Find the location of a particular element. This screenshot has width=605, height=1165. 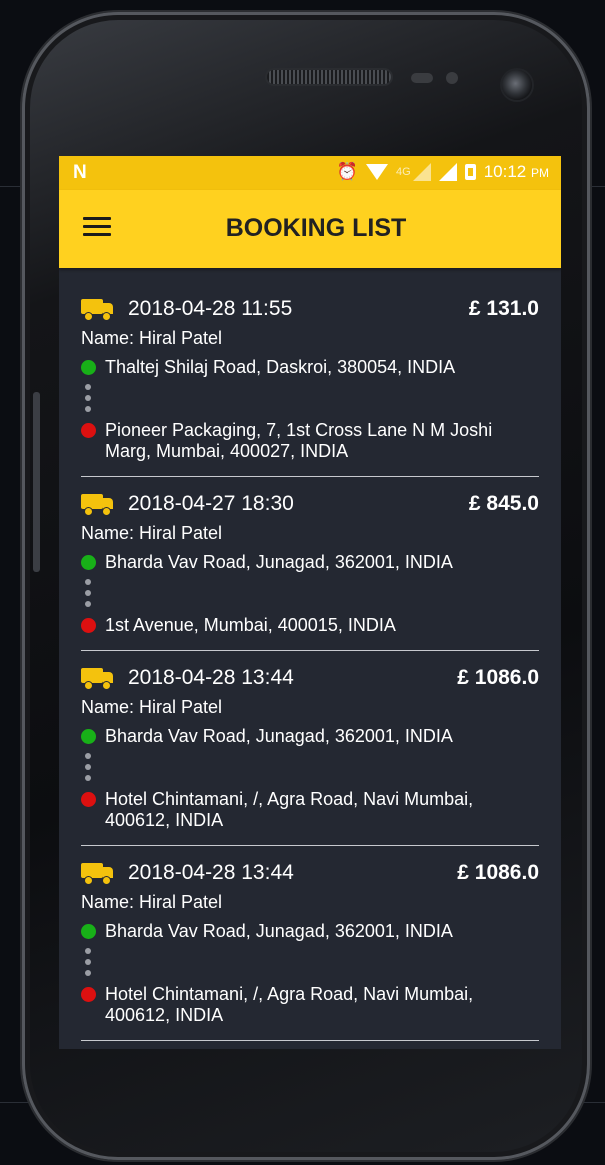

page-title: BOOKING LIST is located at coordinates (316, 228).